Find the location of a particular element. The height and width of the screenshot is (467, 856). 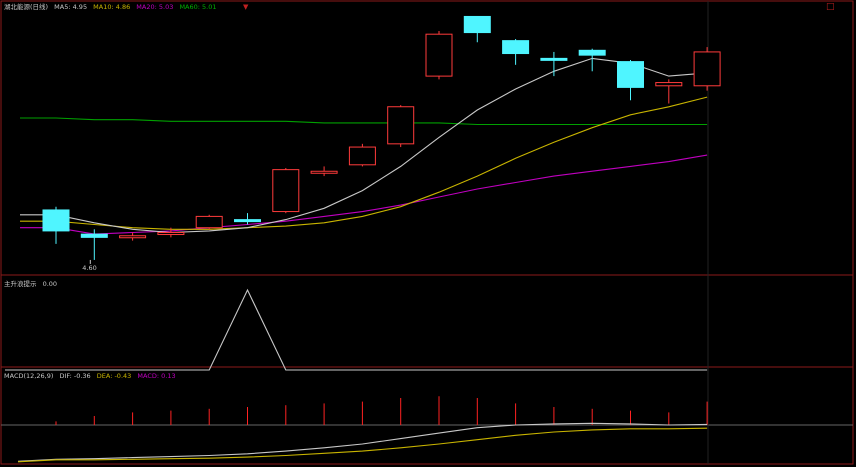

ma10-label: MA10: 4.86 is located at coordinates (112, 7).